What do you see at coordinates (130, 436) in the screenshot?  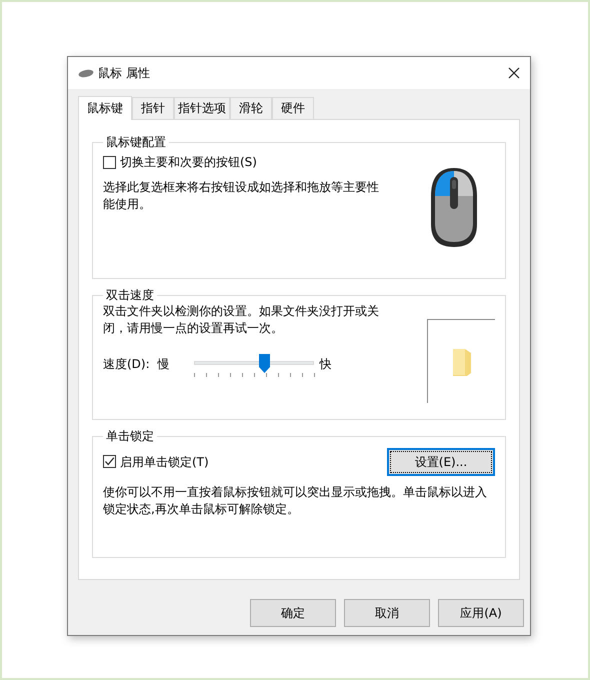 I see `group-title: 单击锁定` at bounding box center [130, 436].